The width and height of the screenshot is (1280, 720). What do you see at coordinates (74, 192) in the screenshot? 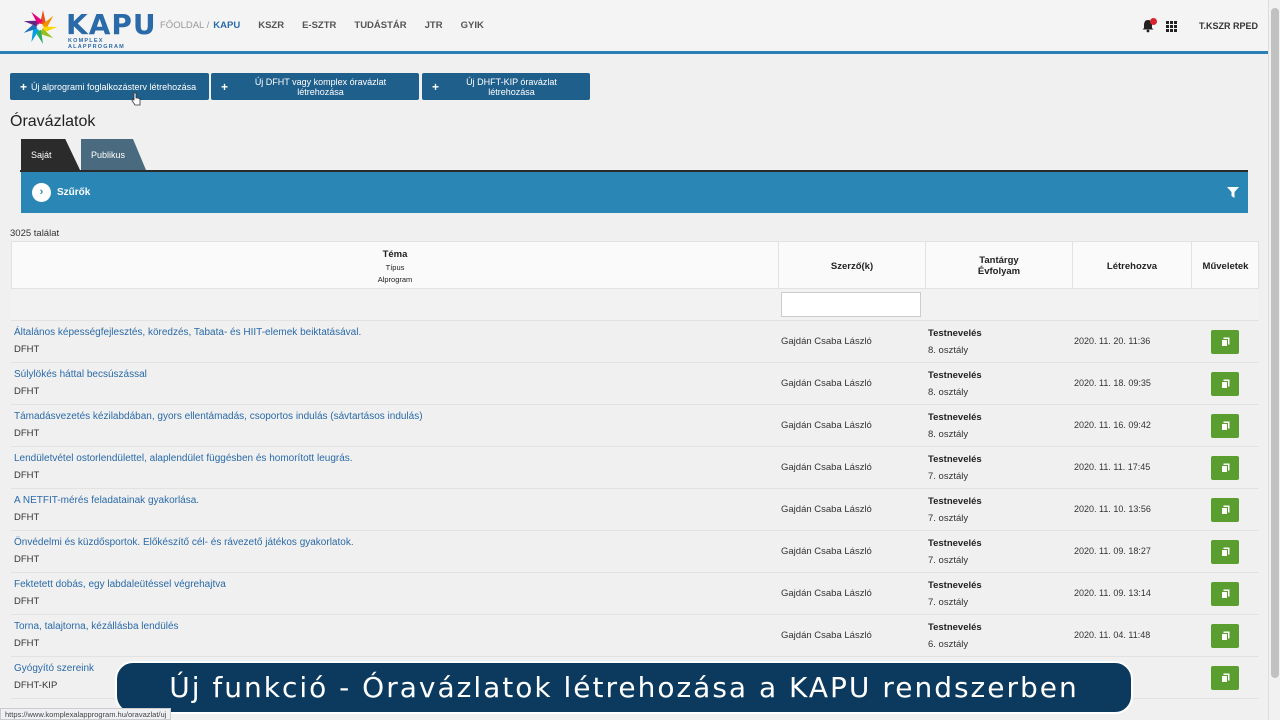
I see `filters-label: Szűrők` at bounding box center [74, 192].